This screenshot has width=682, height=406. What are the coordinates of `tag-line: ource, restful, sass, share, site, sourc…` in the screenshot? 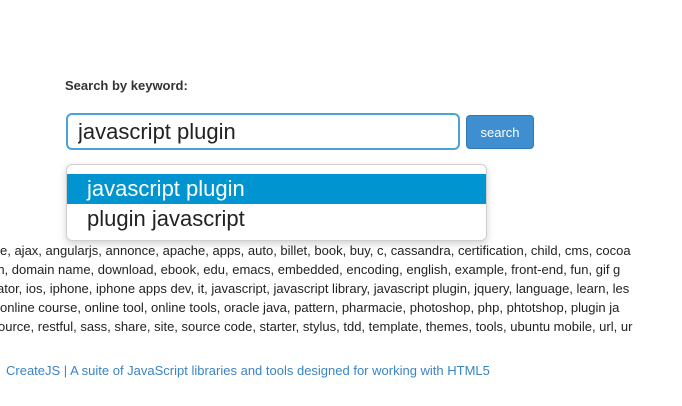 It's located at (341, 326).